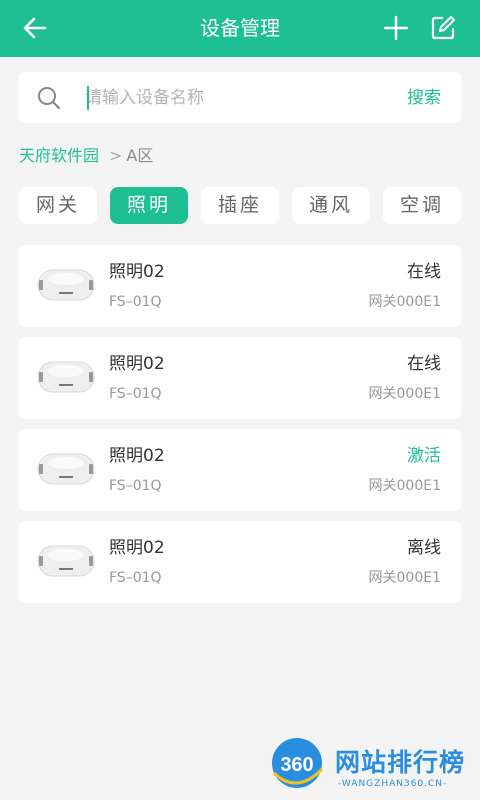 Image resolution: width=480 pixels, height=800 pixels. I want to click on tab-gateway: 网关, so click(58, 205).